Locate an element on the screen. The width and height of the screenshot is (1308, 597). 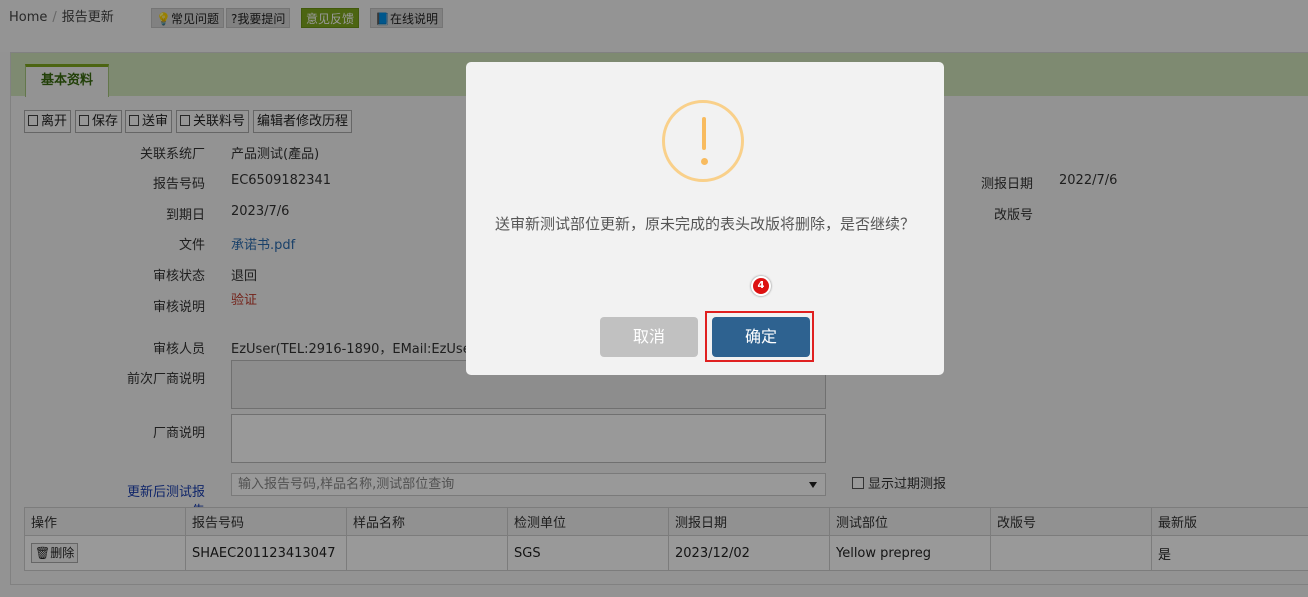
warning-bar is located at coordinates (704, 133).